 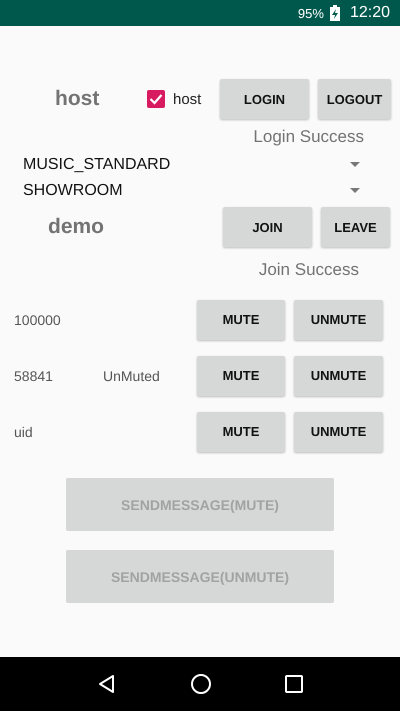 I want to click on checkbox-label: host, so click(x=187, y=99).